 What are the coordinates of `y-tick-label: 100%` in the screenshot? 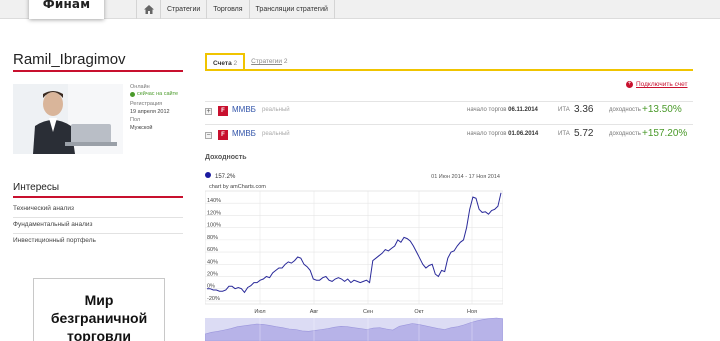 It's located at (214, 226).